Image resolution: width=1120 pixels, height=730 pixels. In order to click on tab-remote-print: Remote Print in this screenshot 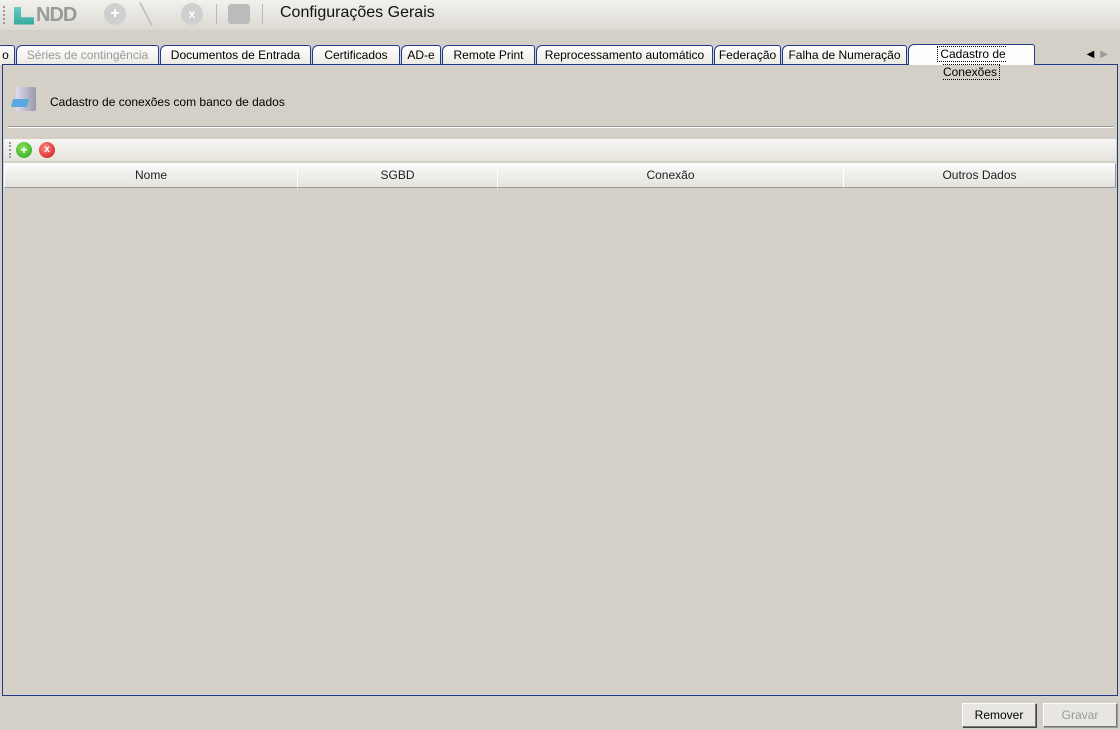, I will do `click(488, 55)`.